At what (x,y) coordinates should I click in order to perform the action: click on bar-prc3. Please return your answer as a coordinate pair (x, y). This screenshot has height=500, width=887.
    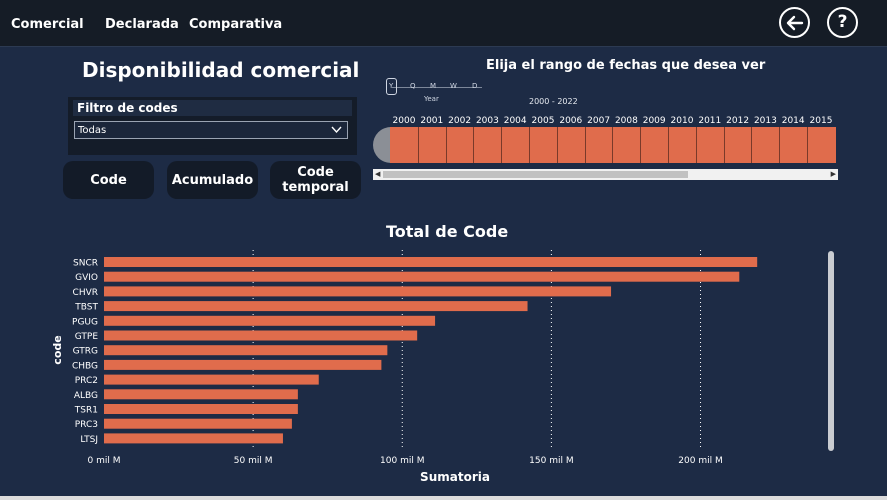
    Looking at the image, I should click on (198, 423).